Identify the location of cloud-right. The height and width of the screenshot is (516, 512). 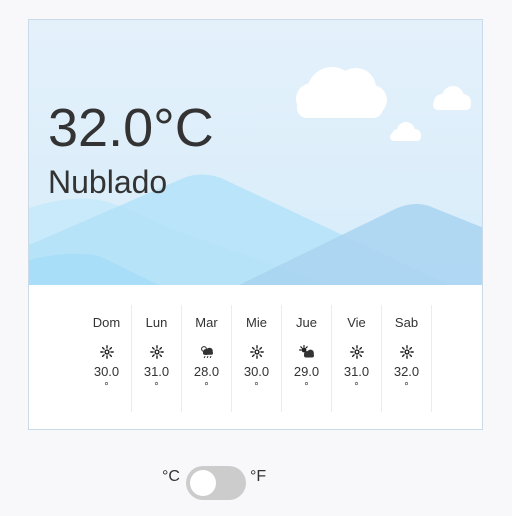
(452, 98).